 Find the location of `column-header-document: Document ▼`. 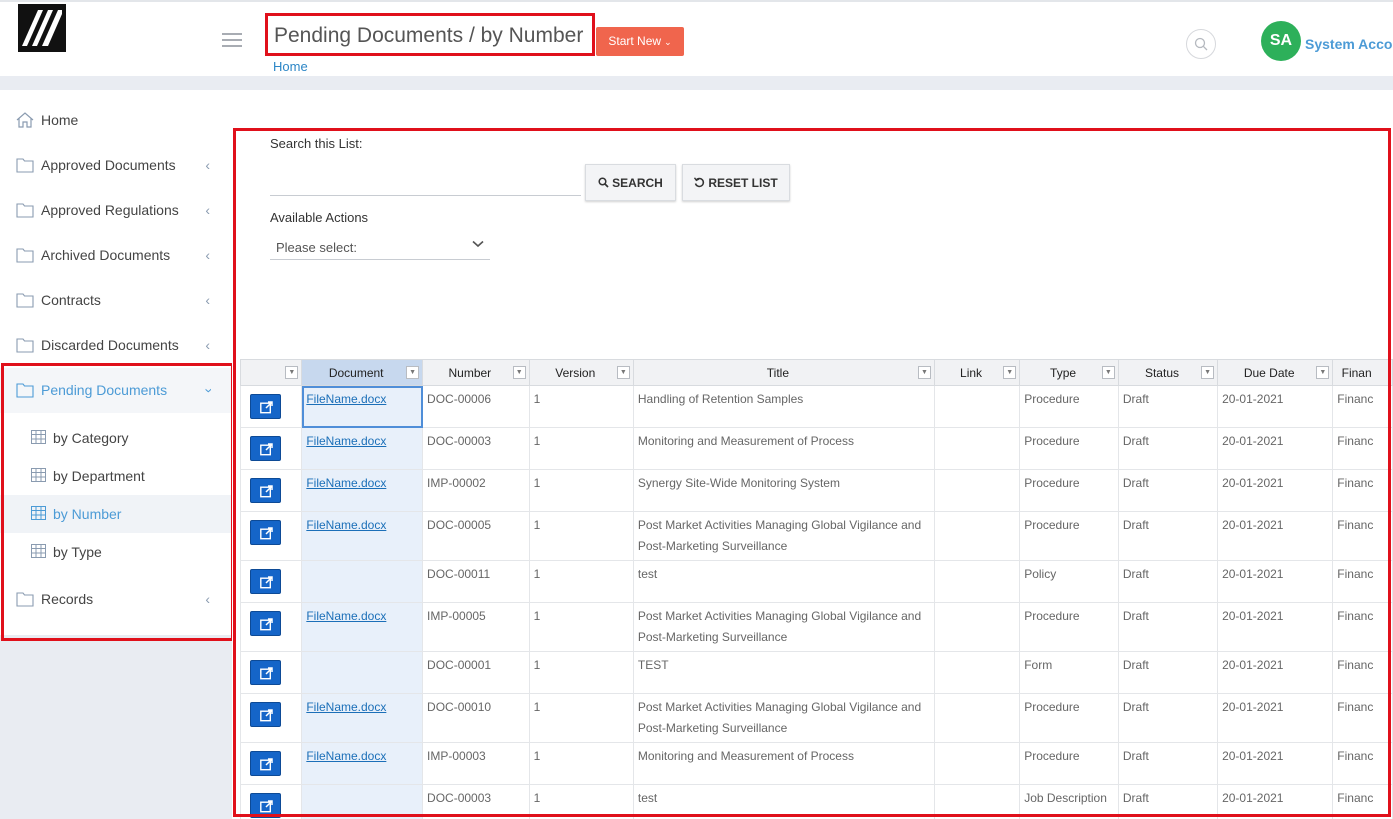

column-header-document: Document ▼ is located at coordinates (362, 372).